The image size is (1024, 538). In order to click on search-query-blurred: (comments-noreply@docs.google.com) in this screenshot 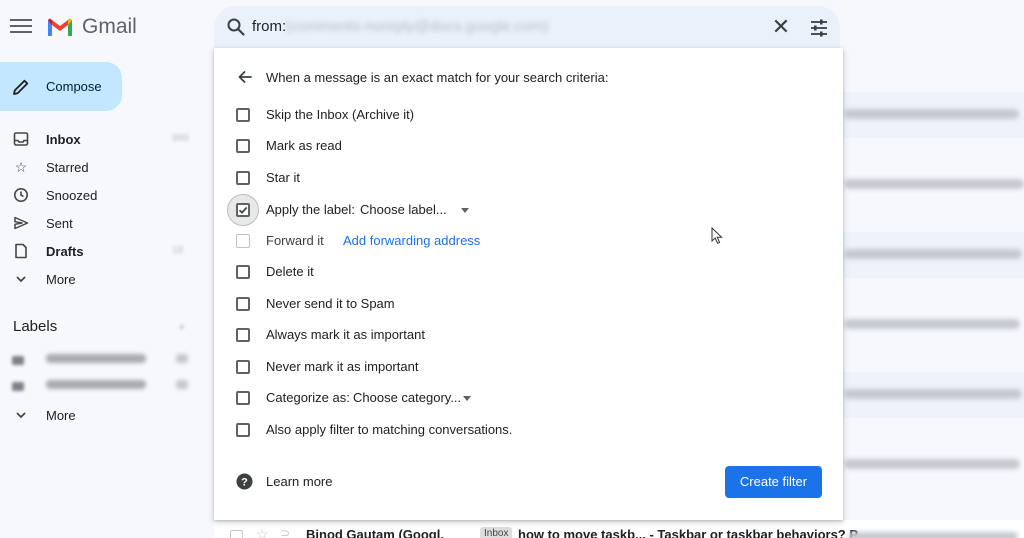, I will do `click(417, 26)`.